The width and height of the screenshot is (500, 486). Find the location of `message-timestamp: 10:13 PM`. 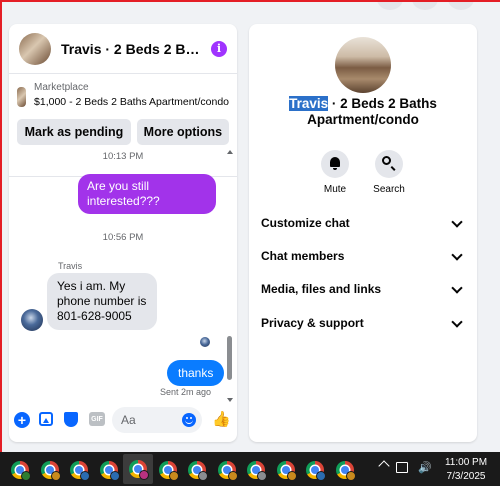

message-timestamp: 10:13 PM is located at coordinates (123, 156).